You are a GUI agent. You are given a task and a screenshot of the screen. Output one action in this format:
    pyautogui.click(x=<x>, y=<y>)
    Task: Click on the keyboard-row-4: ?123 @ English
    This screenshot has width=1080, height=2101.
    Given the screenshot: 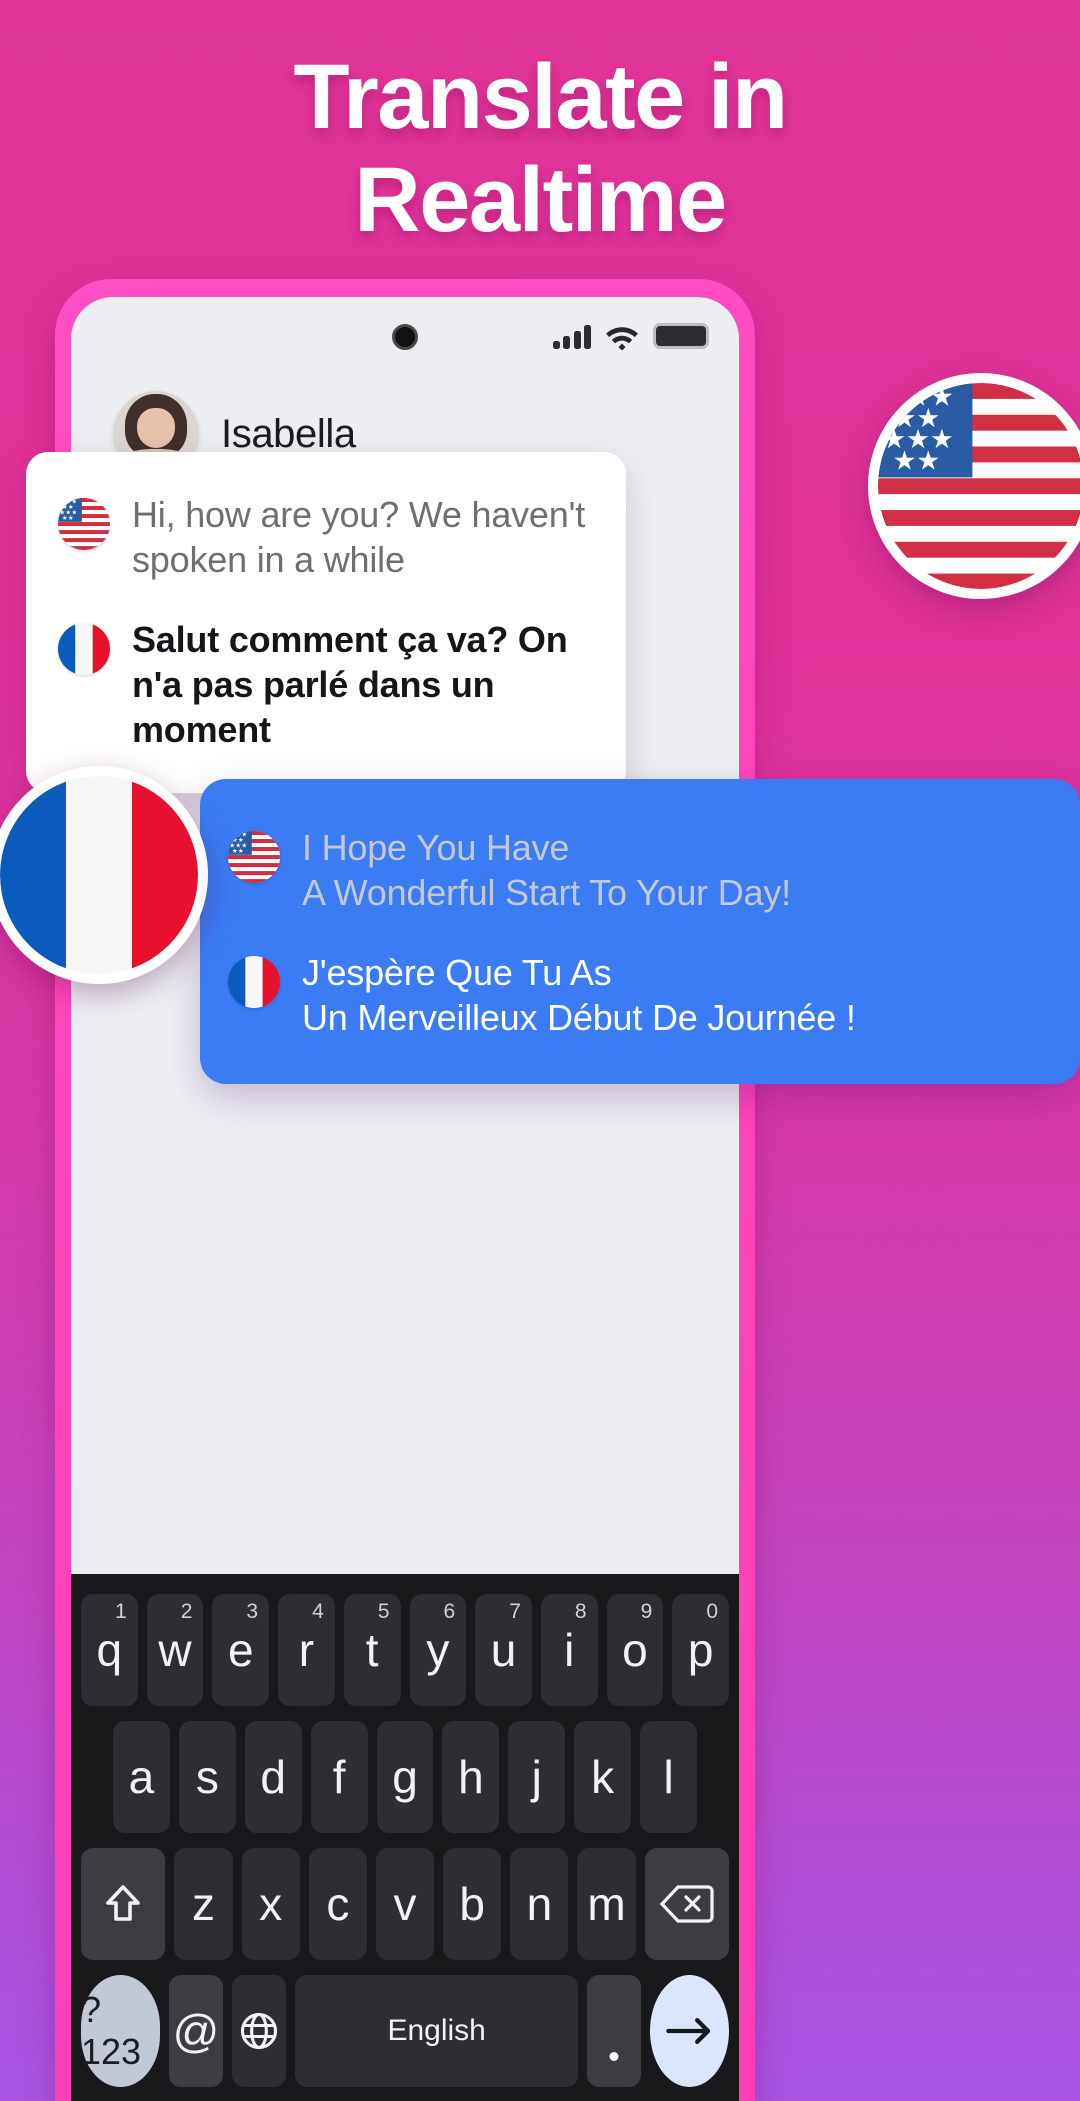 What is the action you would take?
    pyautogui.click(x=405, y=2031)
    